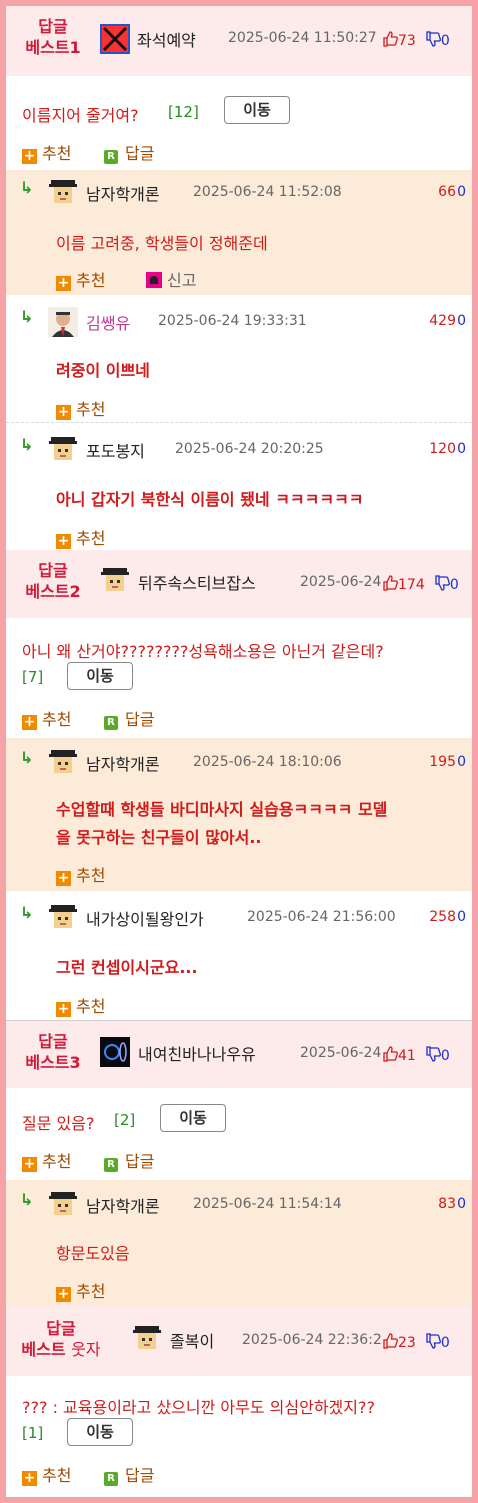  Describe the element at coordinates (267, 192) in the screenshot. I see `timestamp: 2025-06-24 11:52:08` at that location.